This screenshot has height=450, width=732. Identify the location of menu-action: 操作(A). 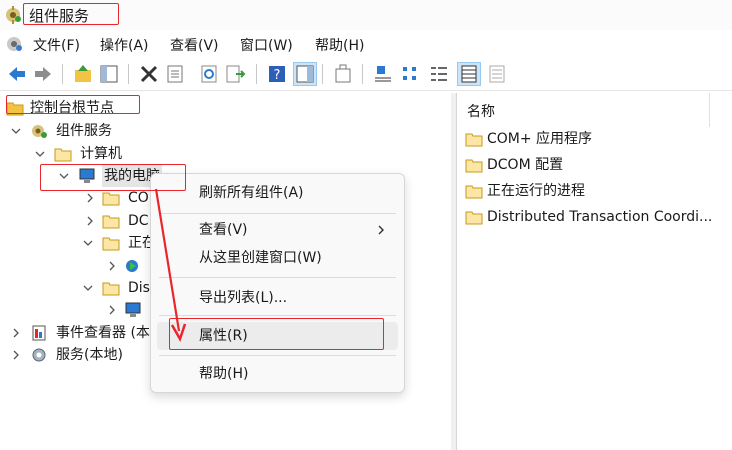
(124, 45).